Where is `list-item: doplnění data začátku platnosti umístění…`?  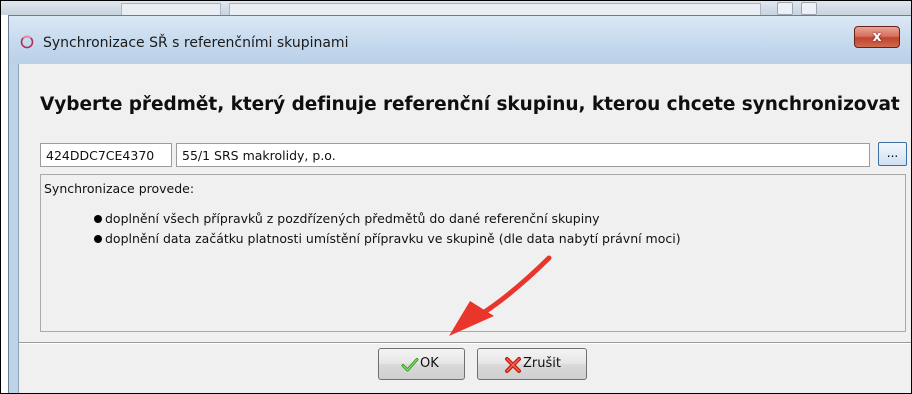 list-item: doplnění data začátku platnosti umístění… is located at coordinates (387, 238).